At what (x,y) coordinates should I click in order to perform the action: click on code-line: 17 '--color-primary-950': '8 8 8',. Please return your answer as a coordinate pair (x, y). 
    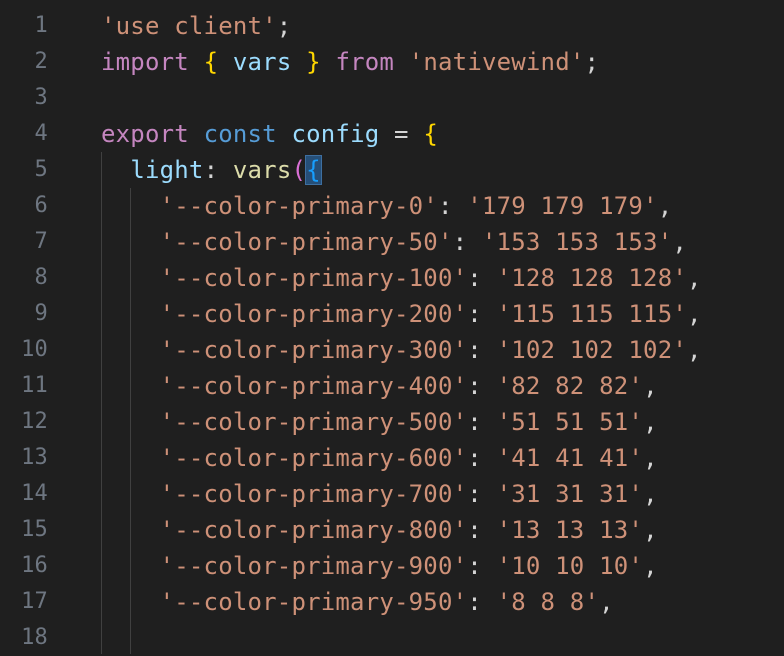
    Looking at the image, I should click on (392, 602).